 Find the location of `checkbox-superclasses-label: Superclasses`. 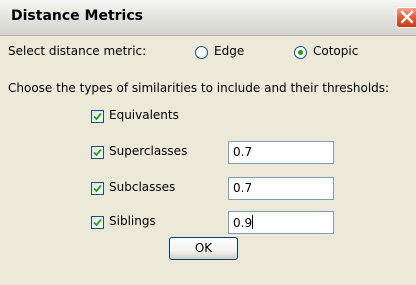

checkbox-superclasses-label: Superclasses is located at coordinates (148, 151).